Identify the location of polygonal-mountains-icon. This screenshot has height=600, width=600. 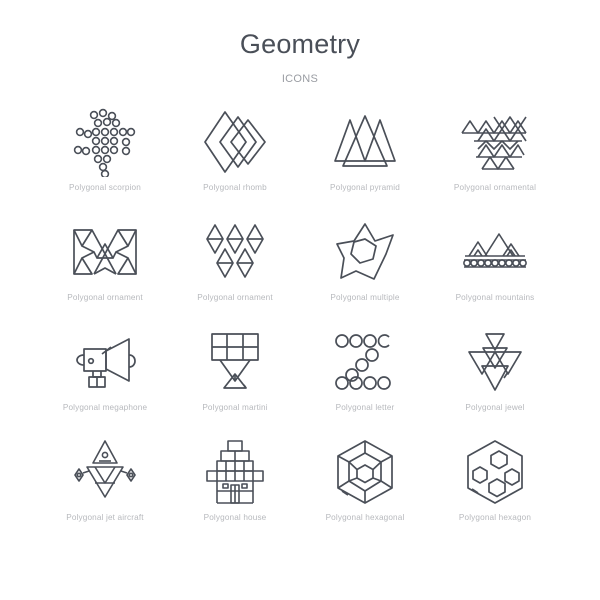
(495, 252).